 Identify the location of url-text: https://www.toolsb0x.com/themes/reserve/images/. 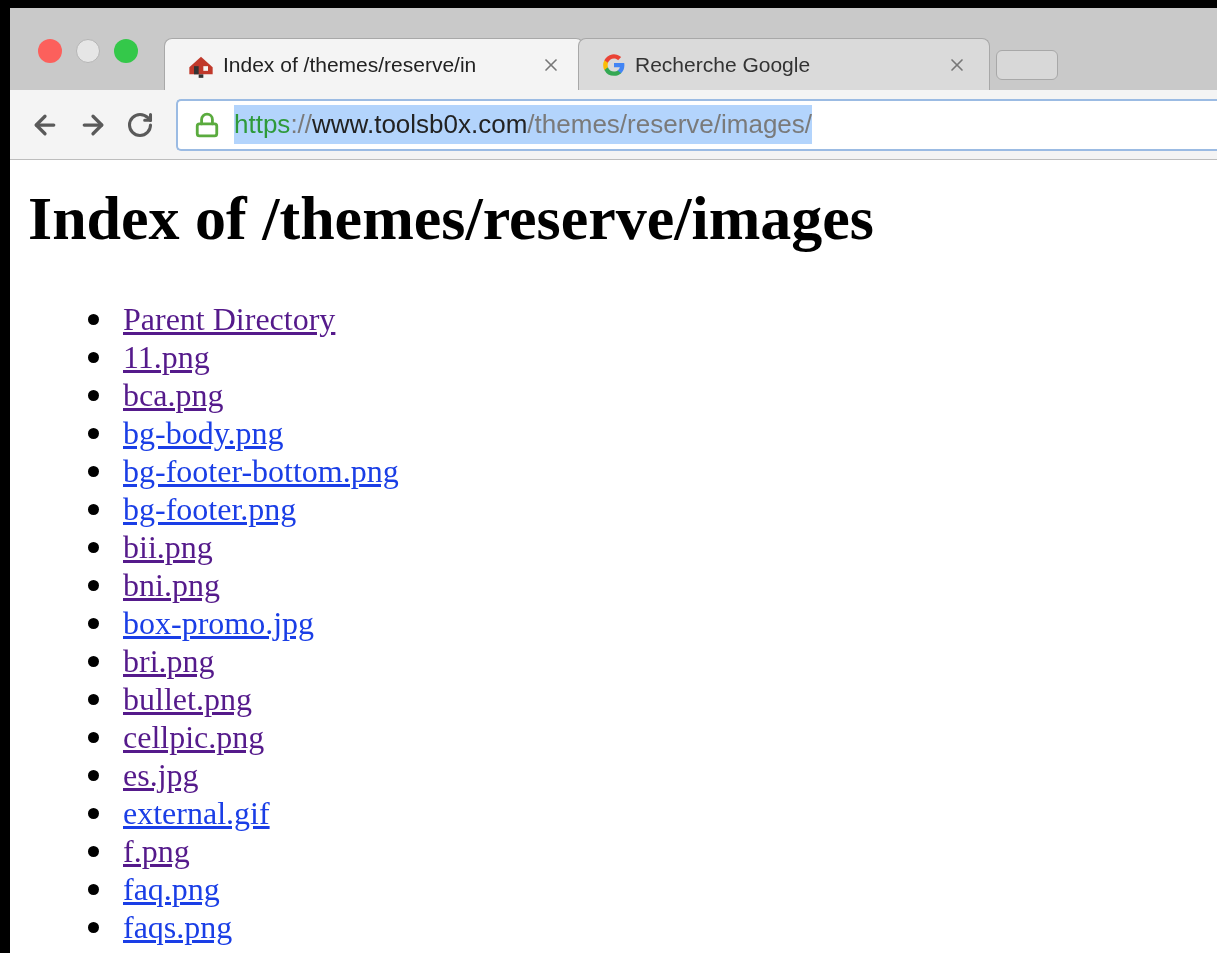
(523, 124).